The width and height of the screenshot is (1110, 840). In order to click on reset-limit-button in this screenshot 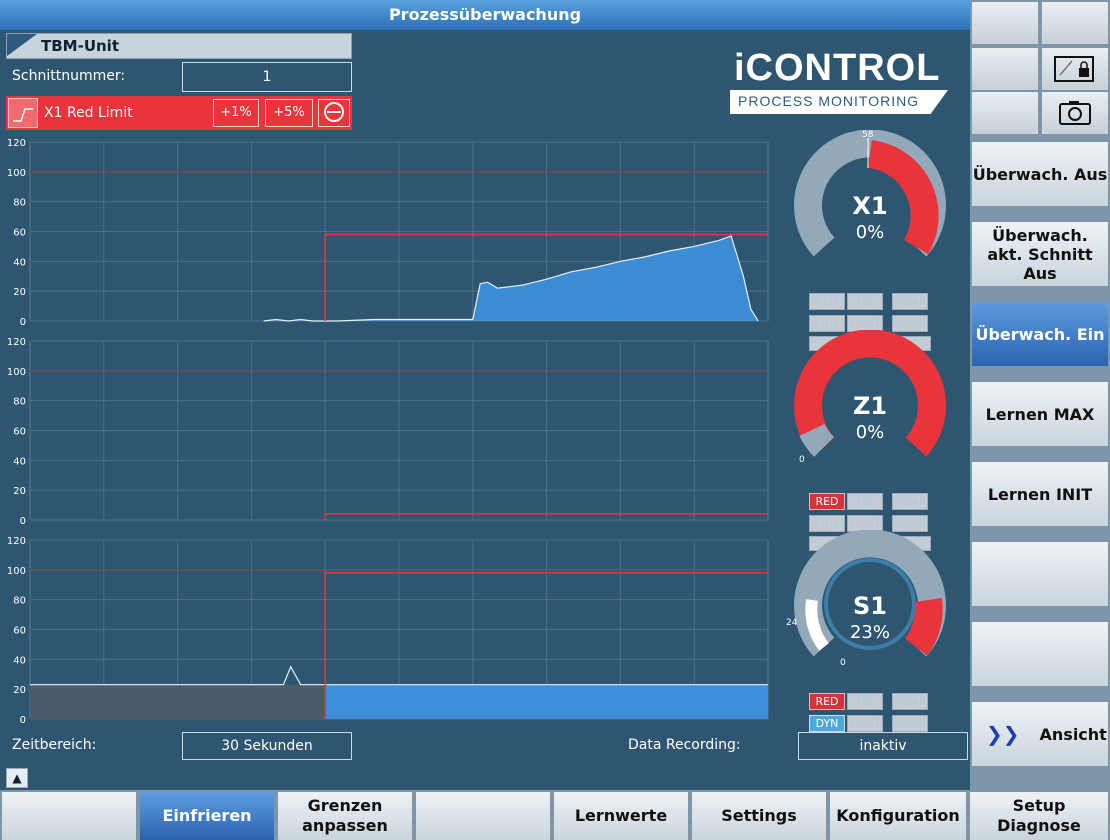, I will do `click(334, 113)`.